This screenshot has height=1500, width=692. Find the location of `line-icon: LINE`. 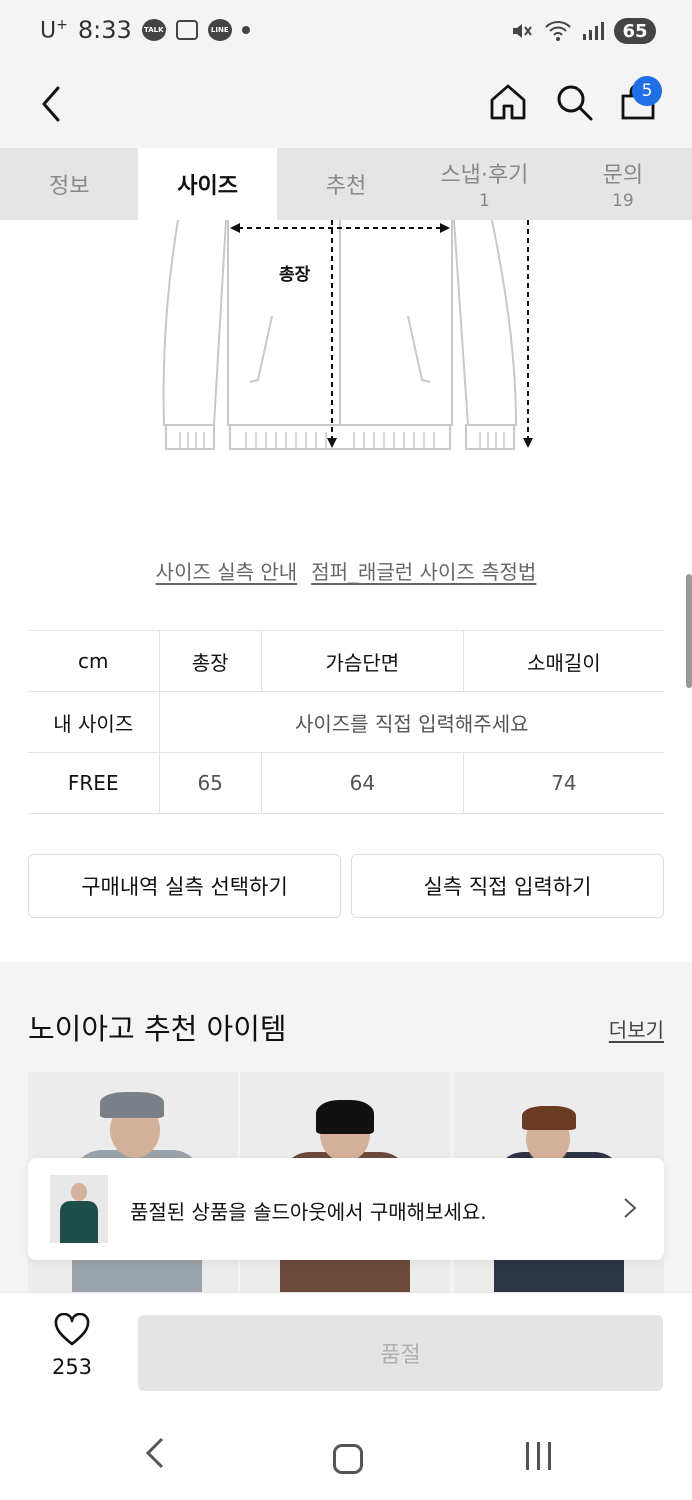

line-icon: LINE is located at coordinates (219, 30).